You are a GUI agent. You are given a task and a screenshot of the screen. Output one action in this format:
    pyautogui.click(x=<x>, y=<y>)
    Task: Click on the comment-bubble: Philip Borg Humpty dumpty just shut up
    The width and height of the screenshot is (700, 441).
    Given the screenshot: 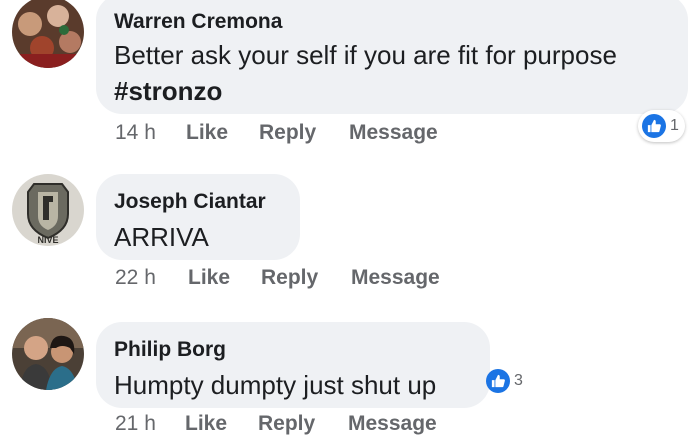 What is the action you would take?
    pyautogui.click(x=293, y=365)
    